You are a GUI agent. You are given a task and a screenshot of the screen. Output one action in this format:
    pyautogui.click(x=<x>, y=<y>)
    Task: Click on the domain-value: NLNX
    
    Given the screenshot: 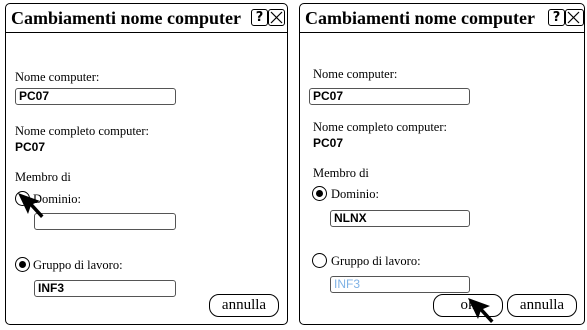 What is the action you would take?
    pyautogui.click(x=350, y=218)
    